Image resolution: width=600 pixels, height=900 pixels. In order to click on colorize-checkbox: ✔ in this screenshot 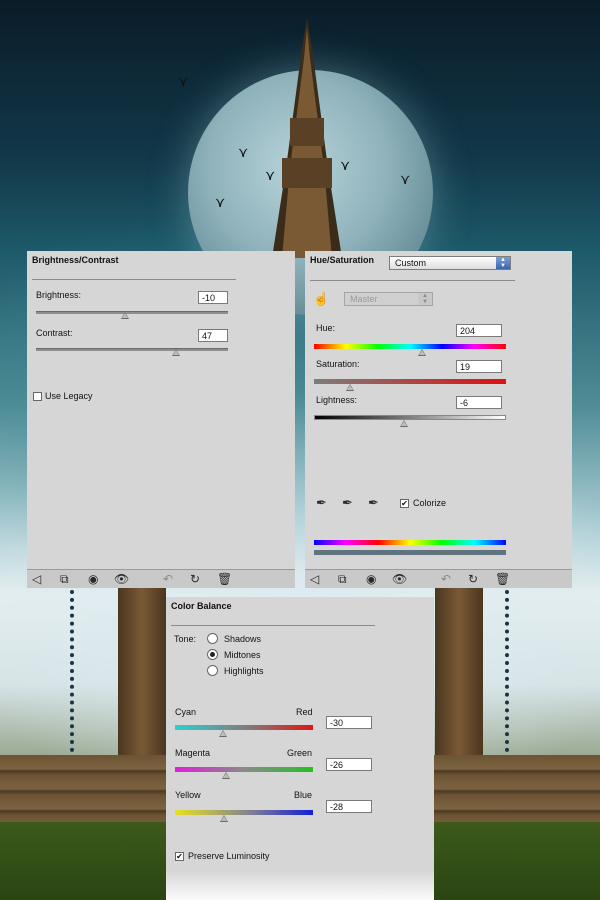, I will do `click(404, 503)`.